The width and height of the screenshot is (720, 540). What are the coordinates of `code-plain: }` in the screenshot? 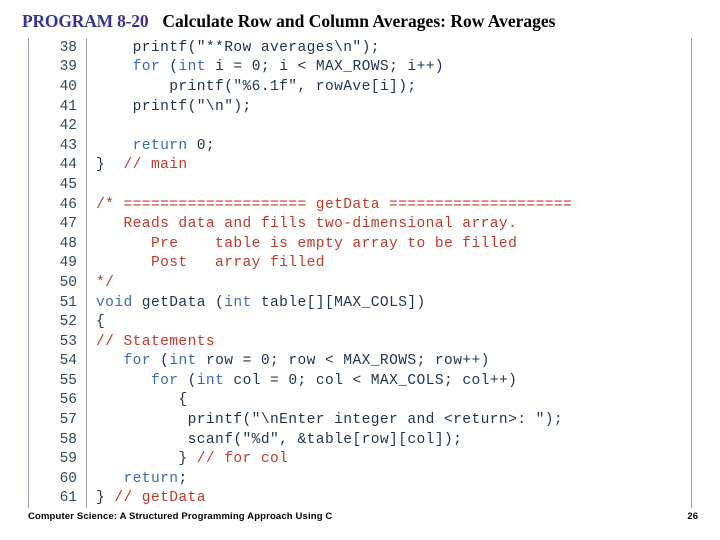 It's located at (105, 165).